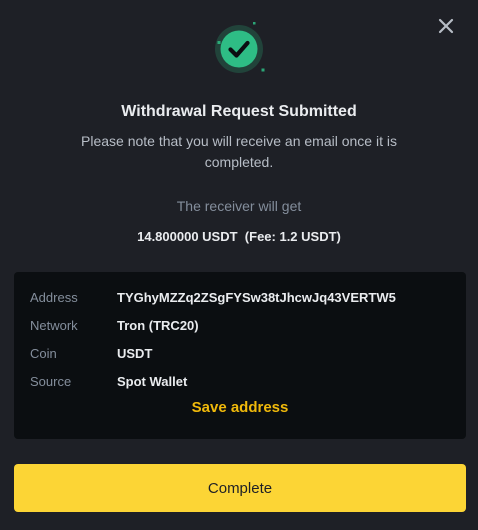 The width and height of the screenshot is (478, 530). Describe the element at coordinates (446, 26) in the screenshot. I see `close-icon` at that location.